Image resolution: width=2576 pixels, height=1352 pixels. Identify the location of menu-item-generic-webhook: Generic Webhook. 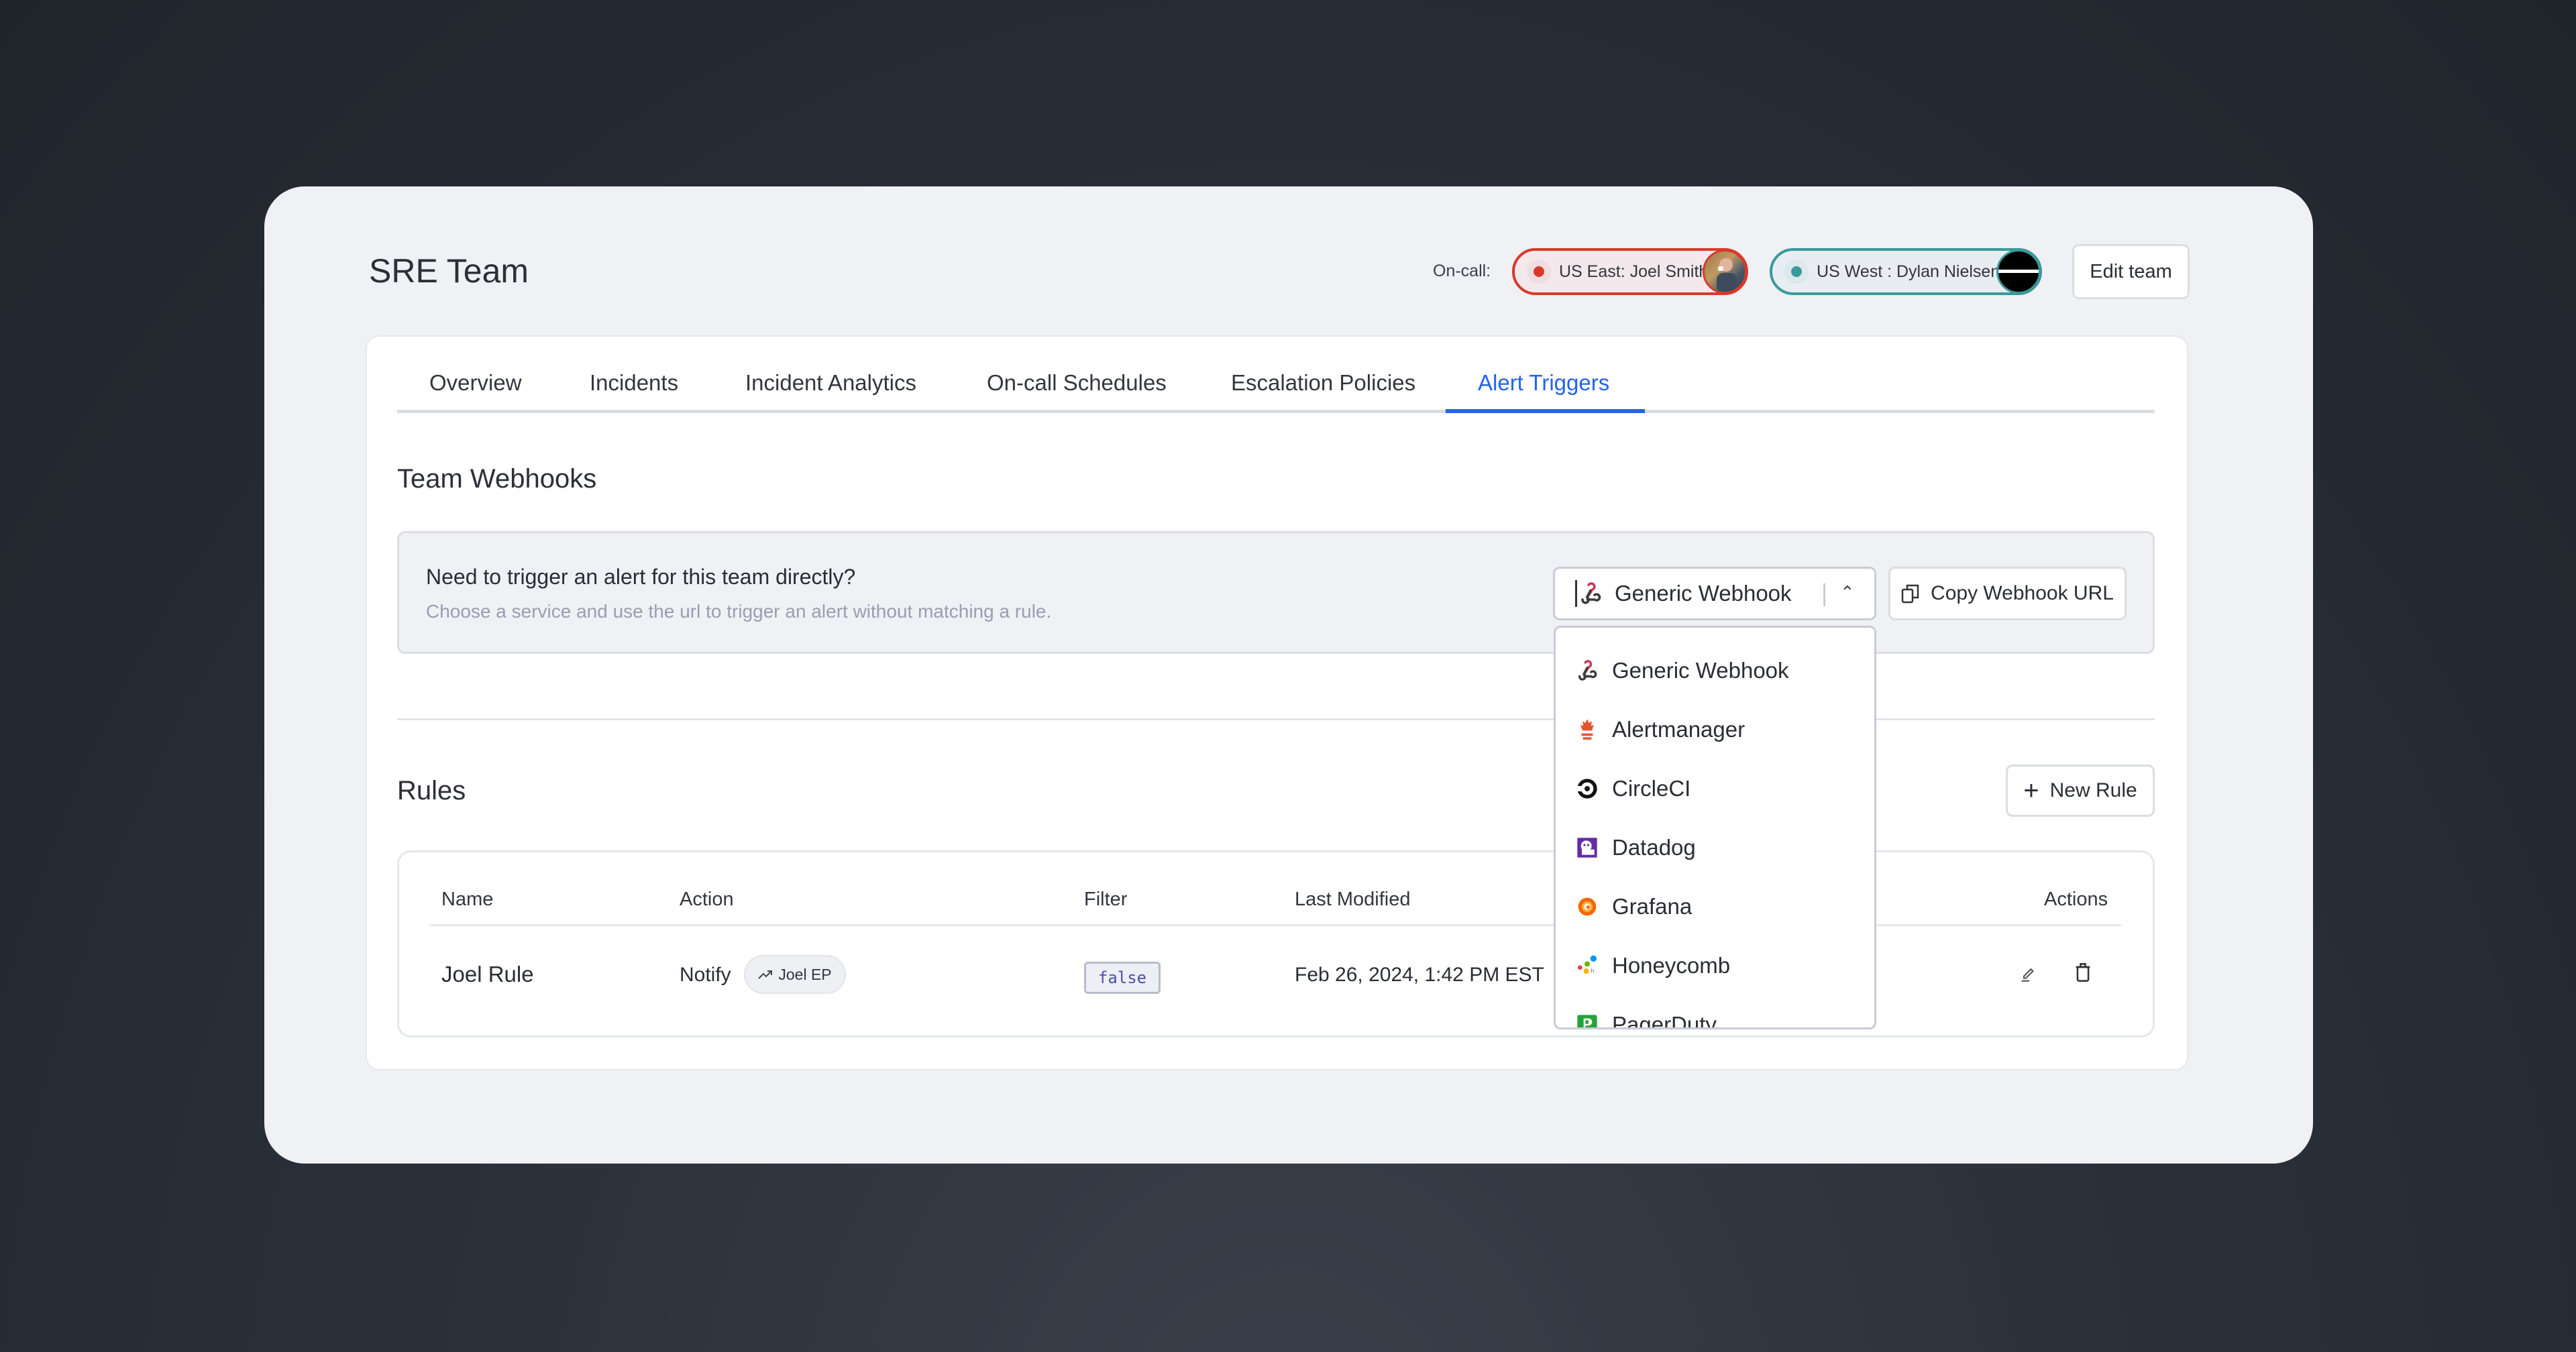
(1715, 670).